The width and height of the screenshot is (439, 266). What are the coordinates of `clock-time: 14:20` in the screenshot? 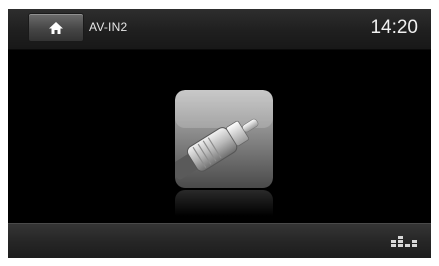 It's located at (394, 27).